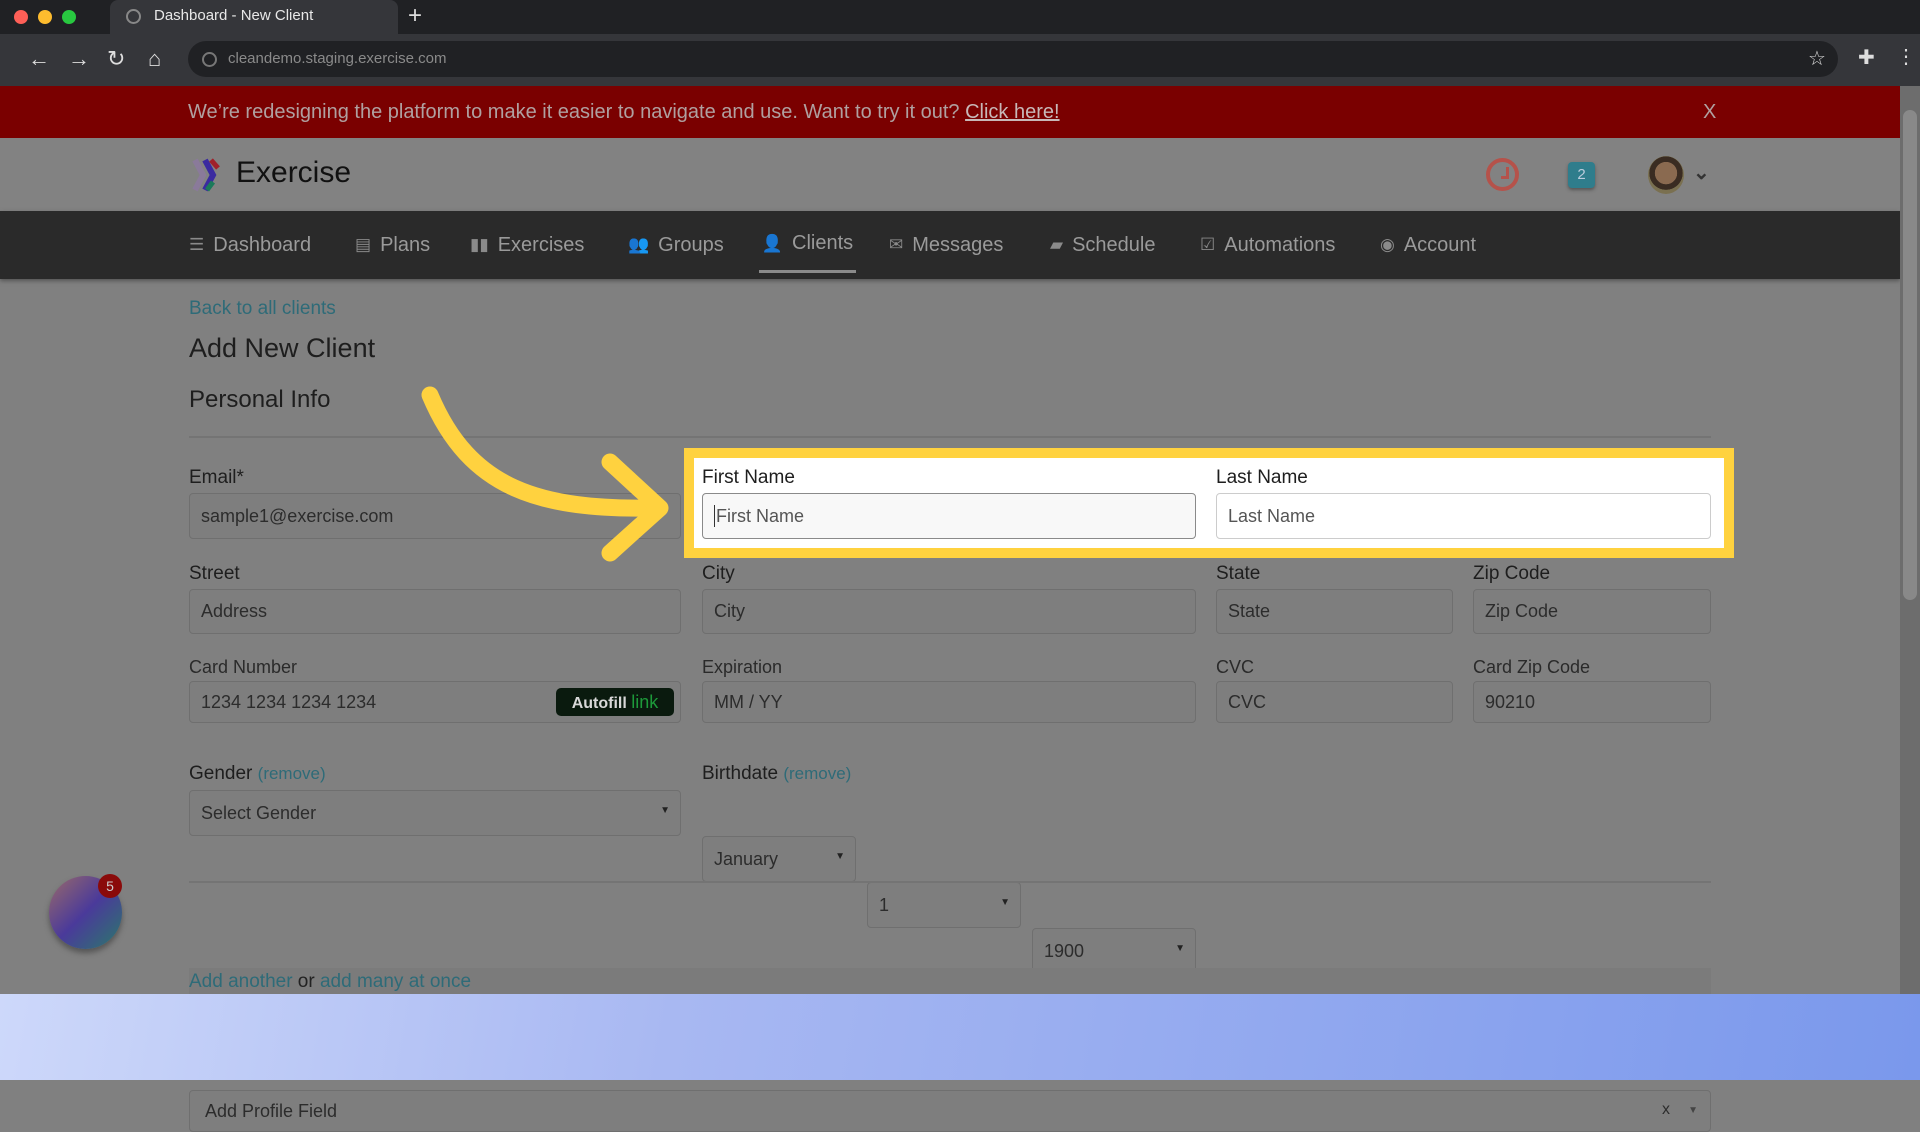  Describe the element at coordinates (479, 244) in the screenshot. I see `dumbbell-icon: ▮▮` at that location.